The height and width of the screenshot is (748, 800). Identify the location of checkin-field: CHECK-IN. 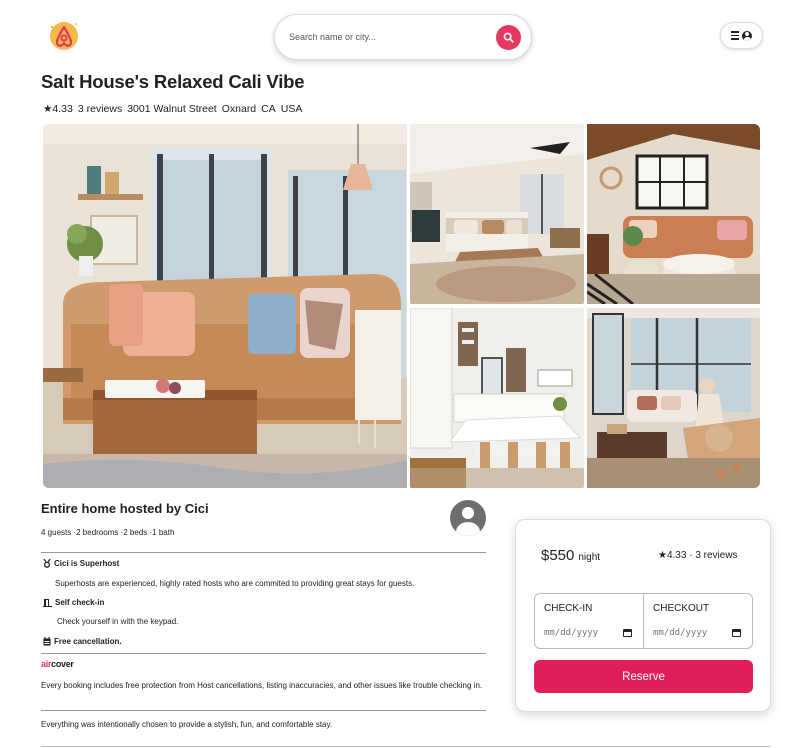
(589, 621).